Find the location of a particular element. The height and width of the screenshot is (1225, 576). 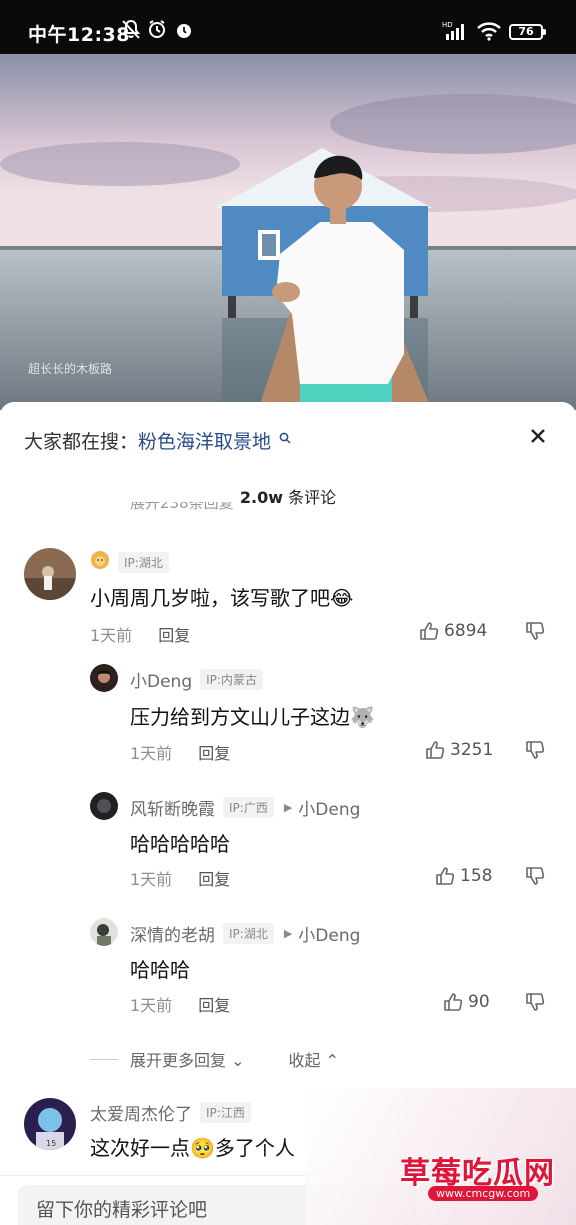

watermark-overlay: 草莓吃瓜网 www.cmcgw.com is located at coordinates (441, 1156).